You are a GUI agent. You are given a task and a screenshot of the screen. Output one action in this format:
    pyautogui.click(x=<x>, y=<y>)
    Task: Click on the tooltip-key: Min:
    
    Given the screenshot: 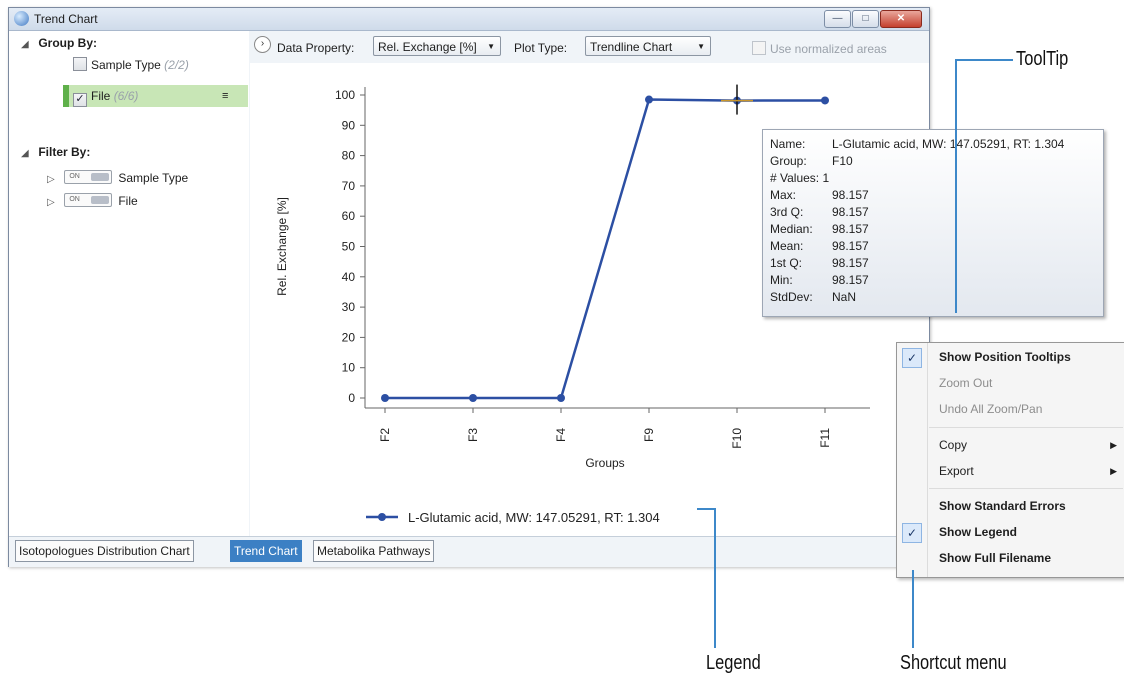 What is the action you would take?
    pyautogui.click(x=781, y=280)
    